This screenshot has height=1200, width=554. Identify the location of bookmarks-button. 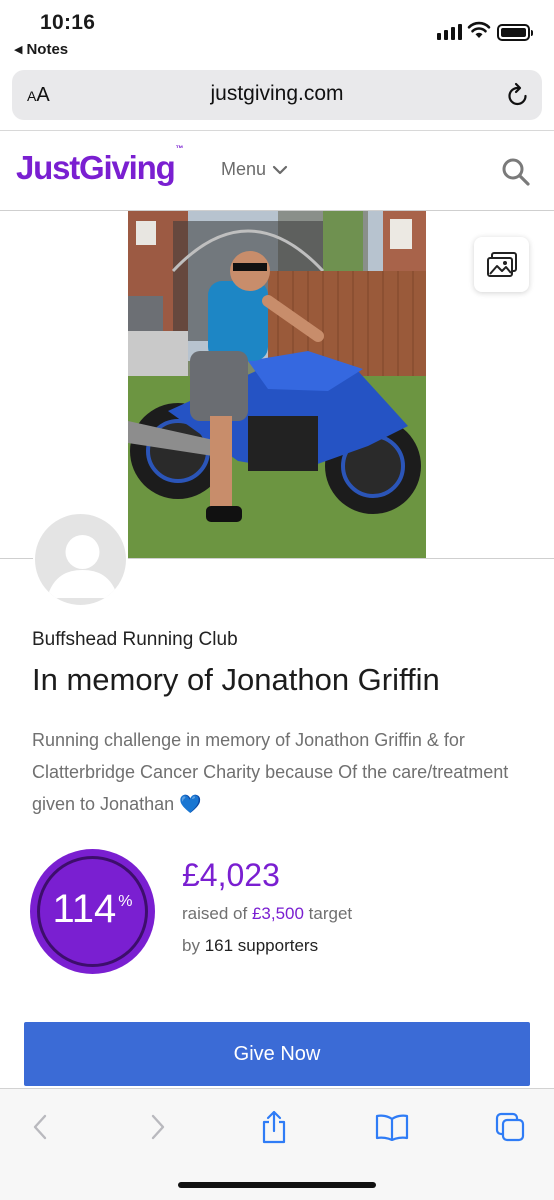
(392, 1127).